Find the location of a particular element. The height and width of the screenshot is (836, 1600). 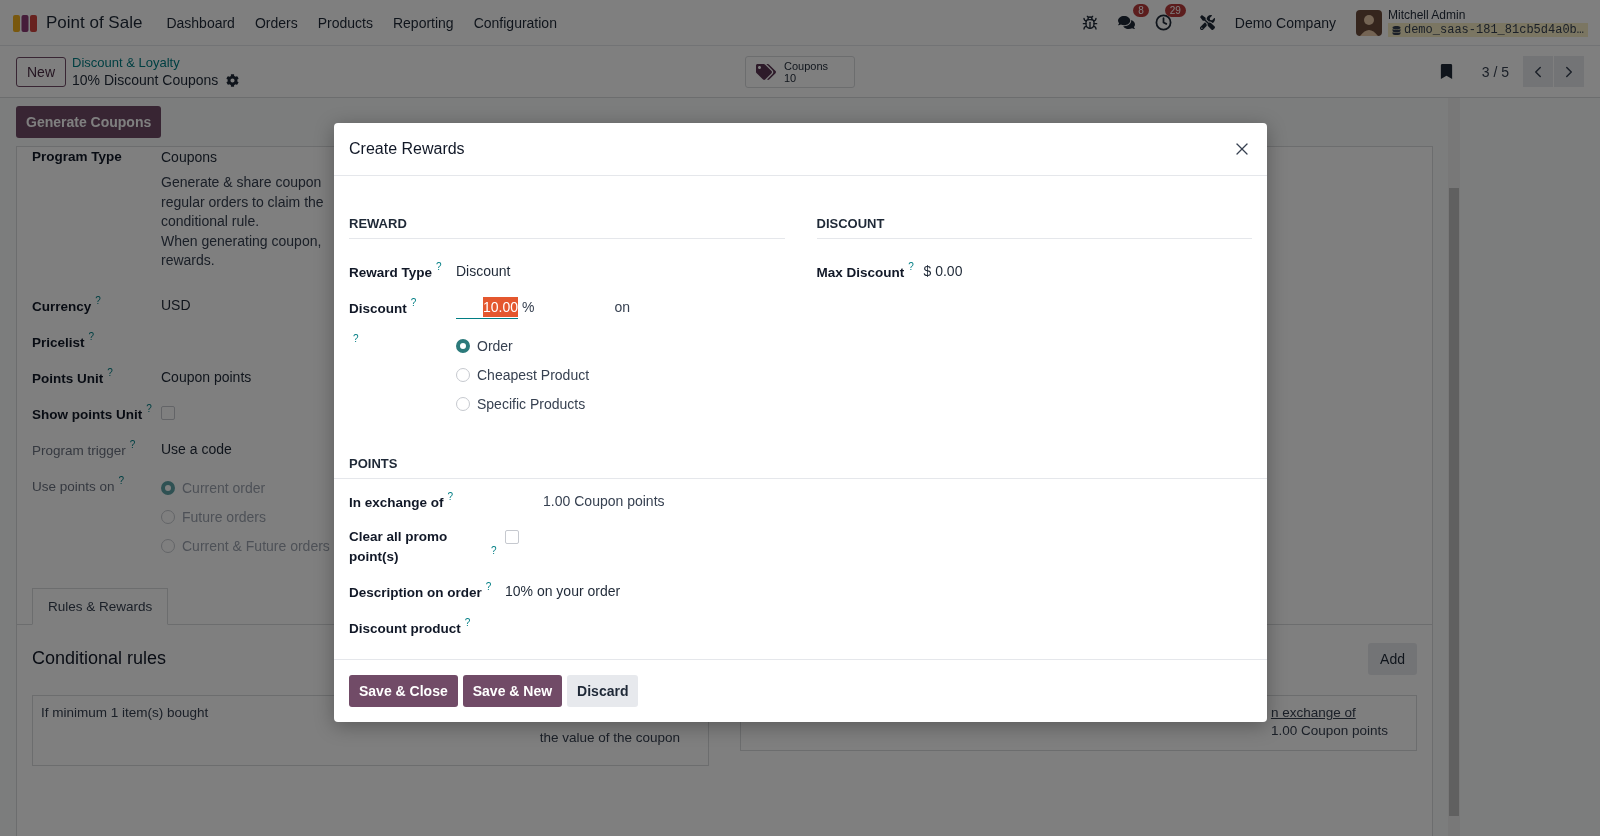

field-label: Discount is located at coordinates (378, 309).